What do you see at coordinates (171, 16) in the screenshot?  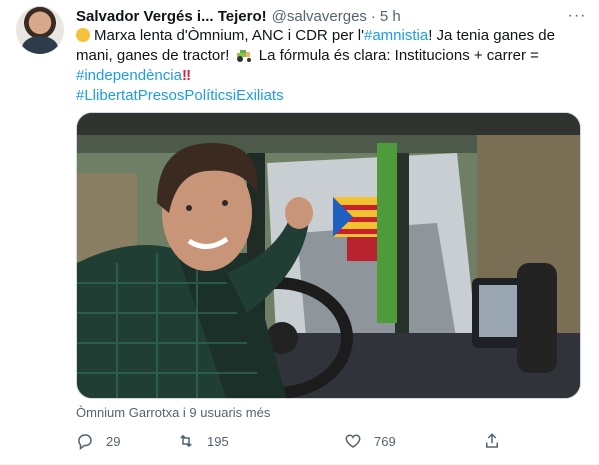 I see `author-name: Salvador Vergés i... Tejero!` at bounding box center [171, 16].